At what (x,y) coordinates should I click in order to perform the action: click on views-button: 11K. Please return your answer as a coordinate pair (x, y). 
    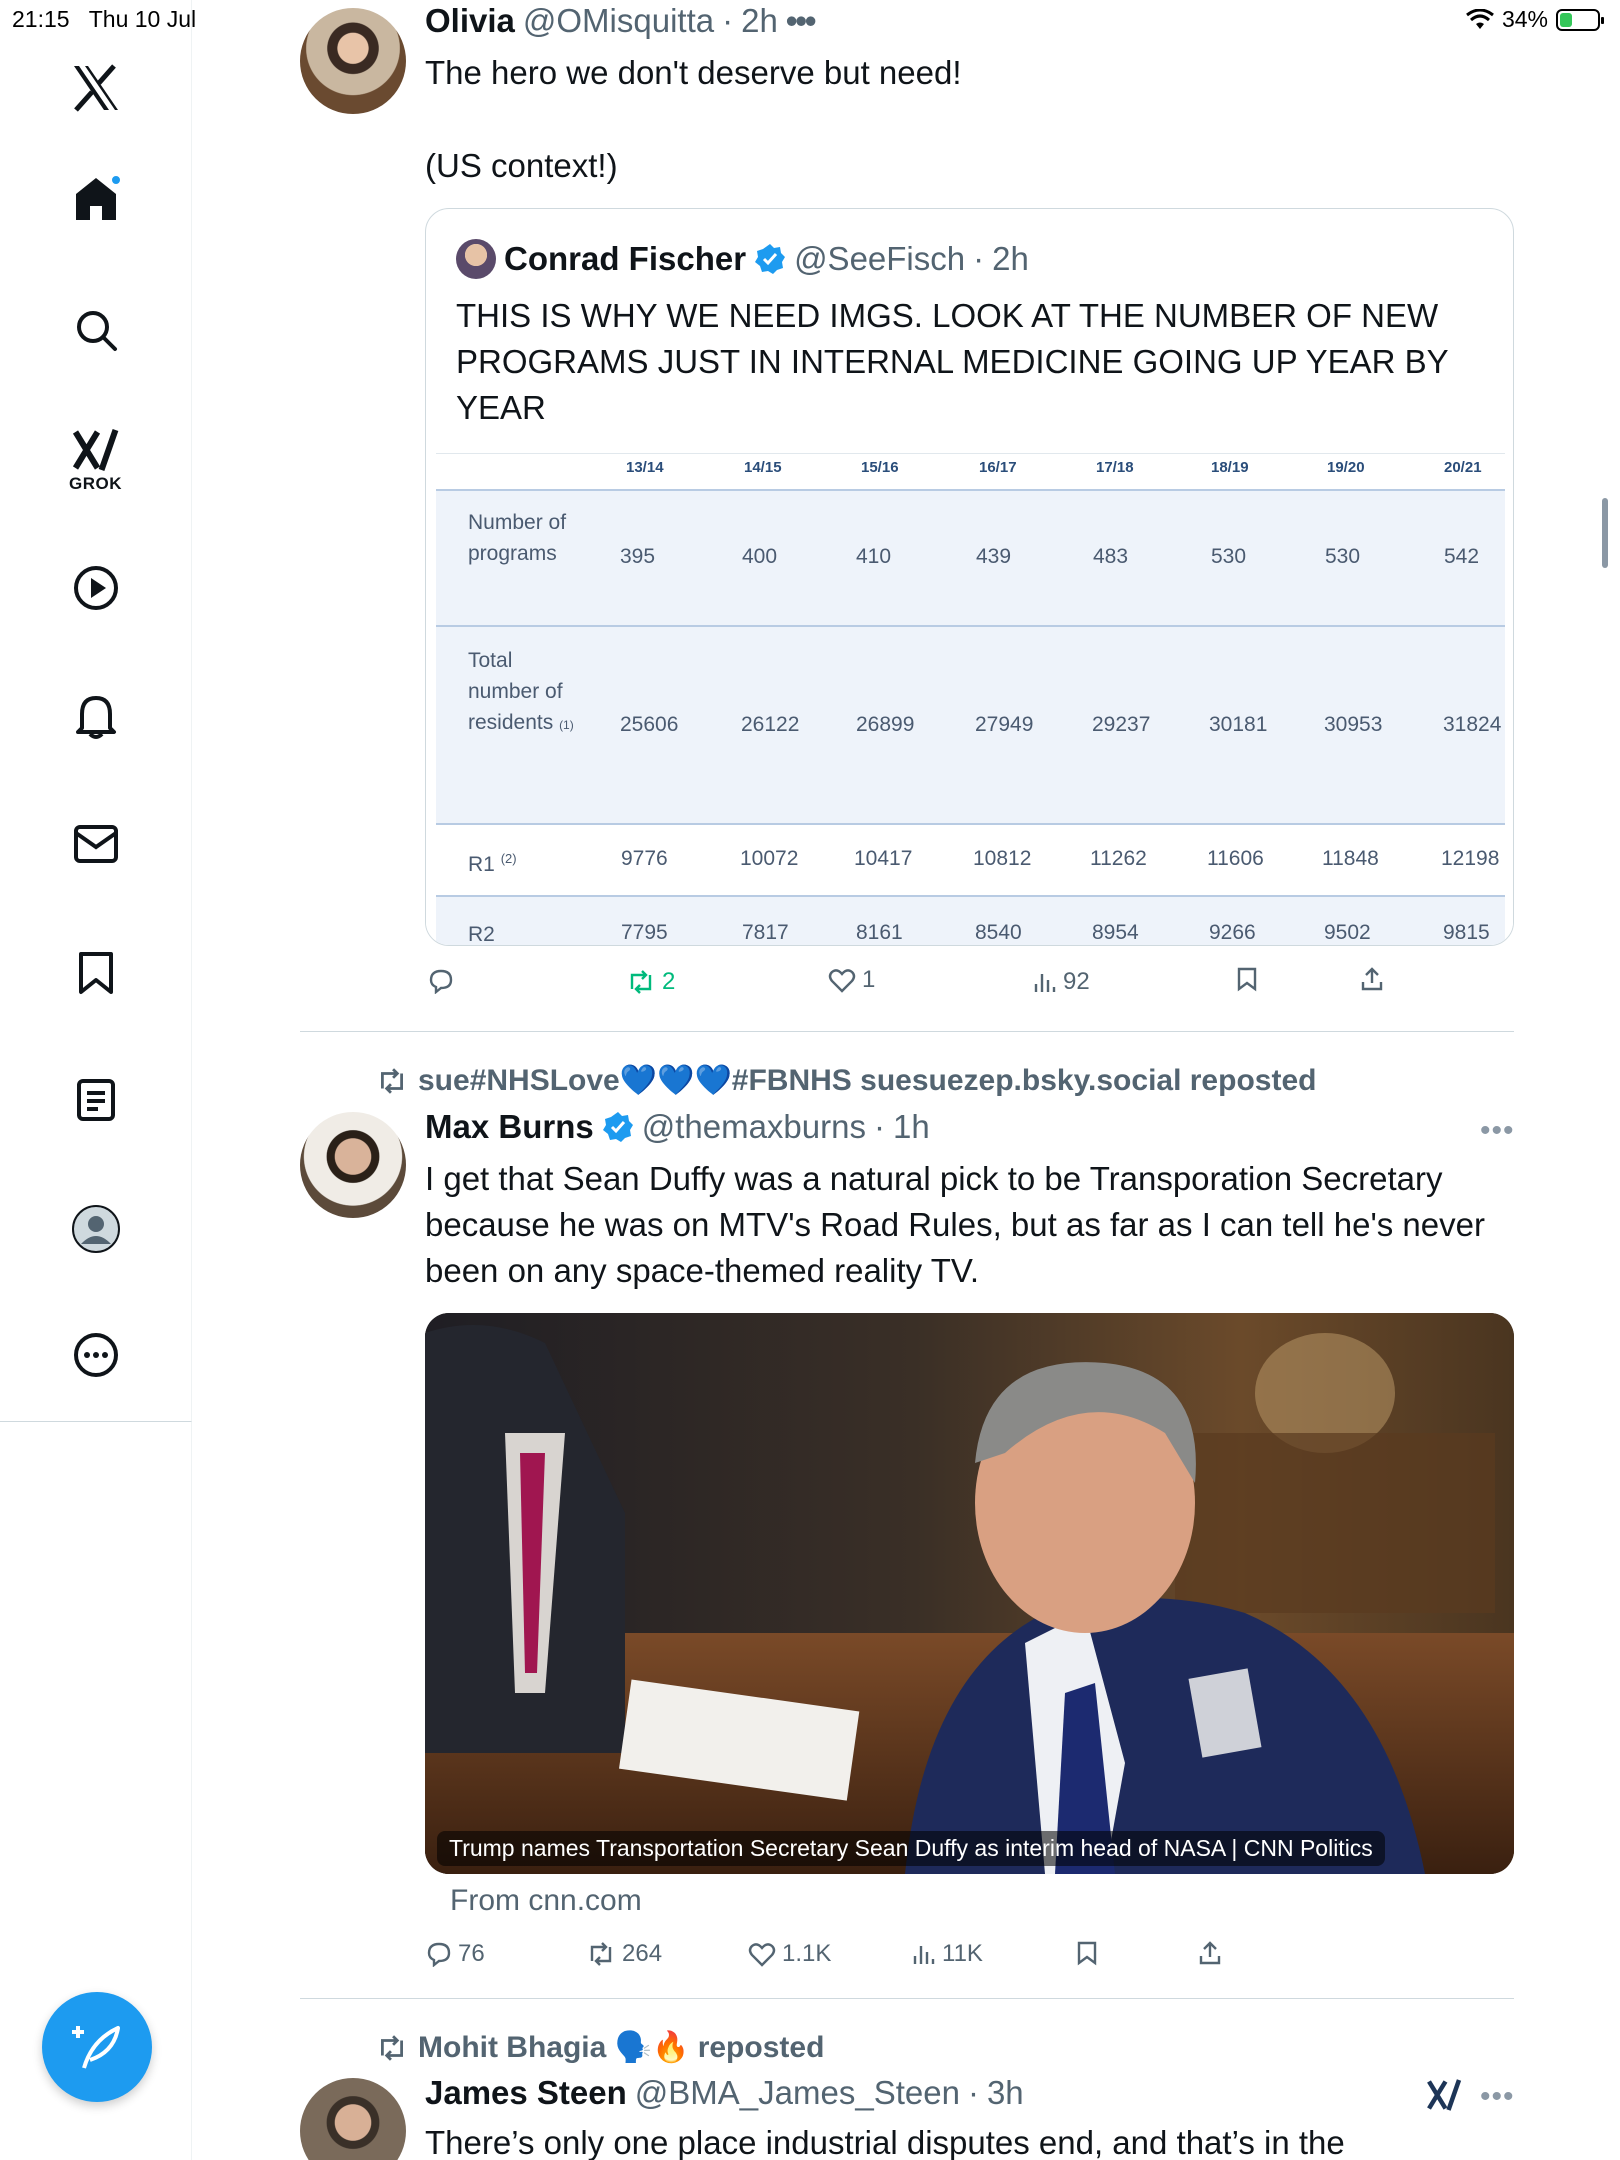
    Looking at the image, I should click on (947, 1954).